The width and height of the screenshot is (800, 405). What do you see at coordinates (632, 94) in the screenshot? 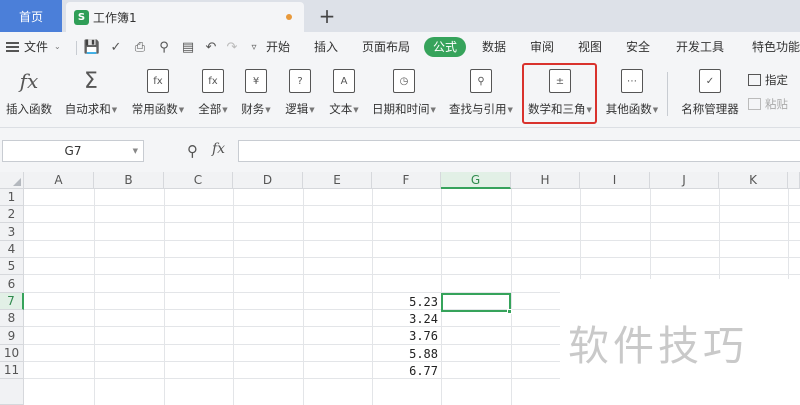
I see `other-functions-button: ⋯ 其他函数▼` at bounding box center [632, 94].